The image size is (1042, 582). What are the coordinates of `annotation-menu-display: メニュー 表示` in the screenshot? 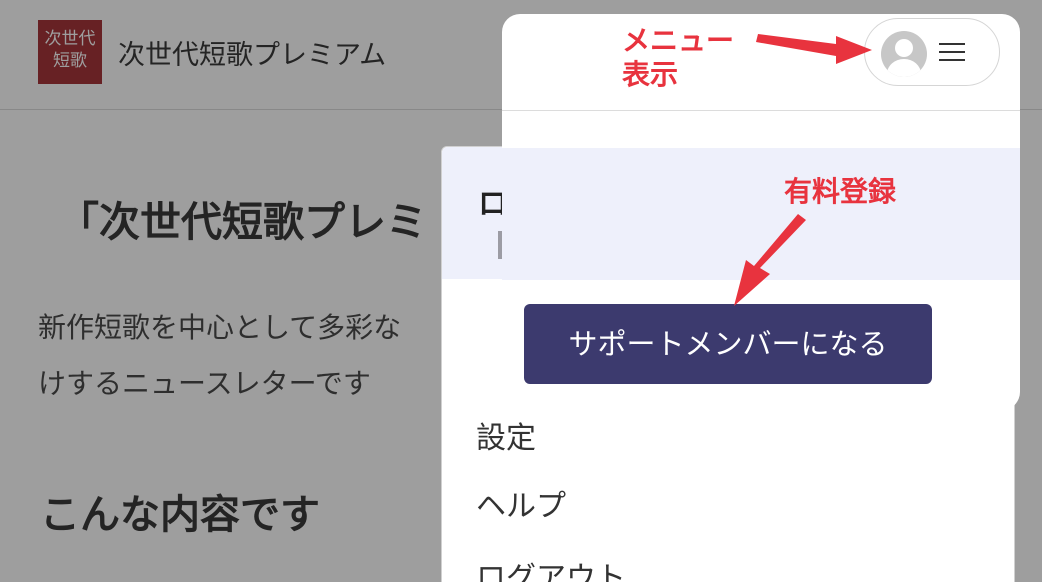 It's located at (678, 58).